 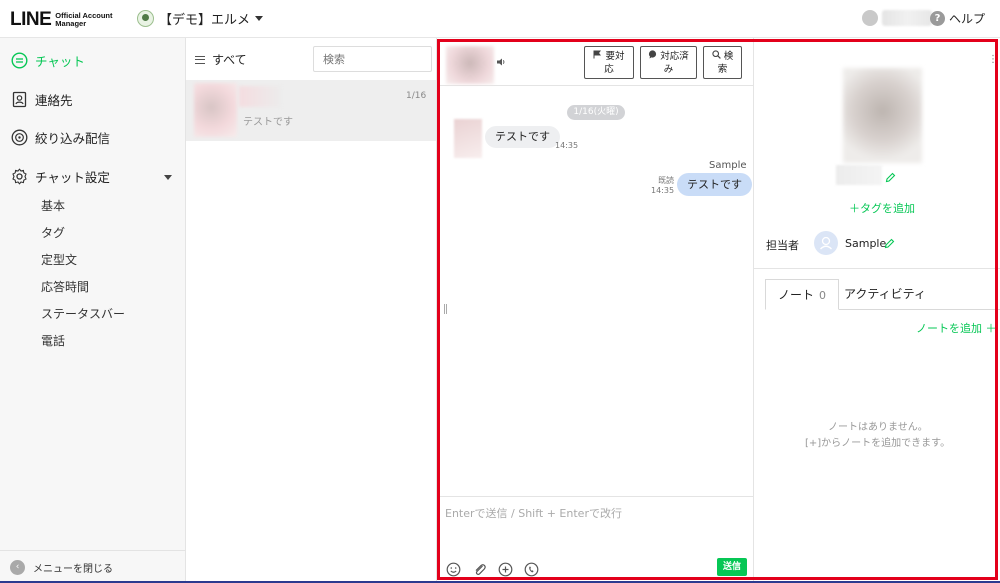 I want to click on help-label: ヘルプ, so click(x=967, y=19).